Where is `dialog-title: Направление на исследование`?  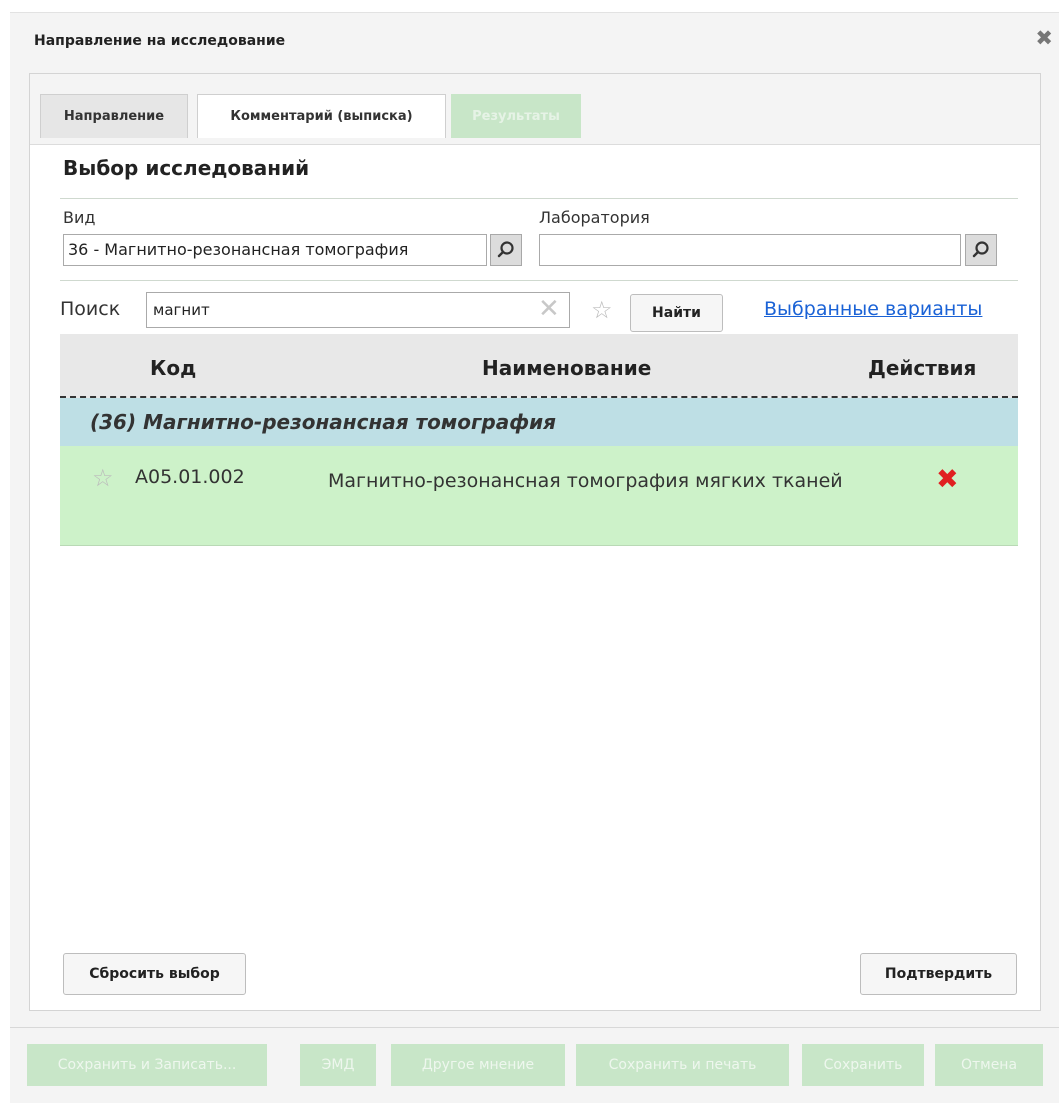
dialog-title: Направление на исследование is located at coordinates (160, 41).